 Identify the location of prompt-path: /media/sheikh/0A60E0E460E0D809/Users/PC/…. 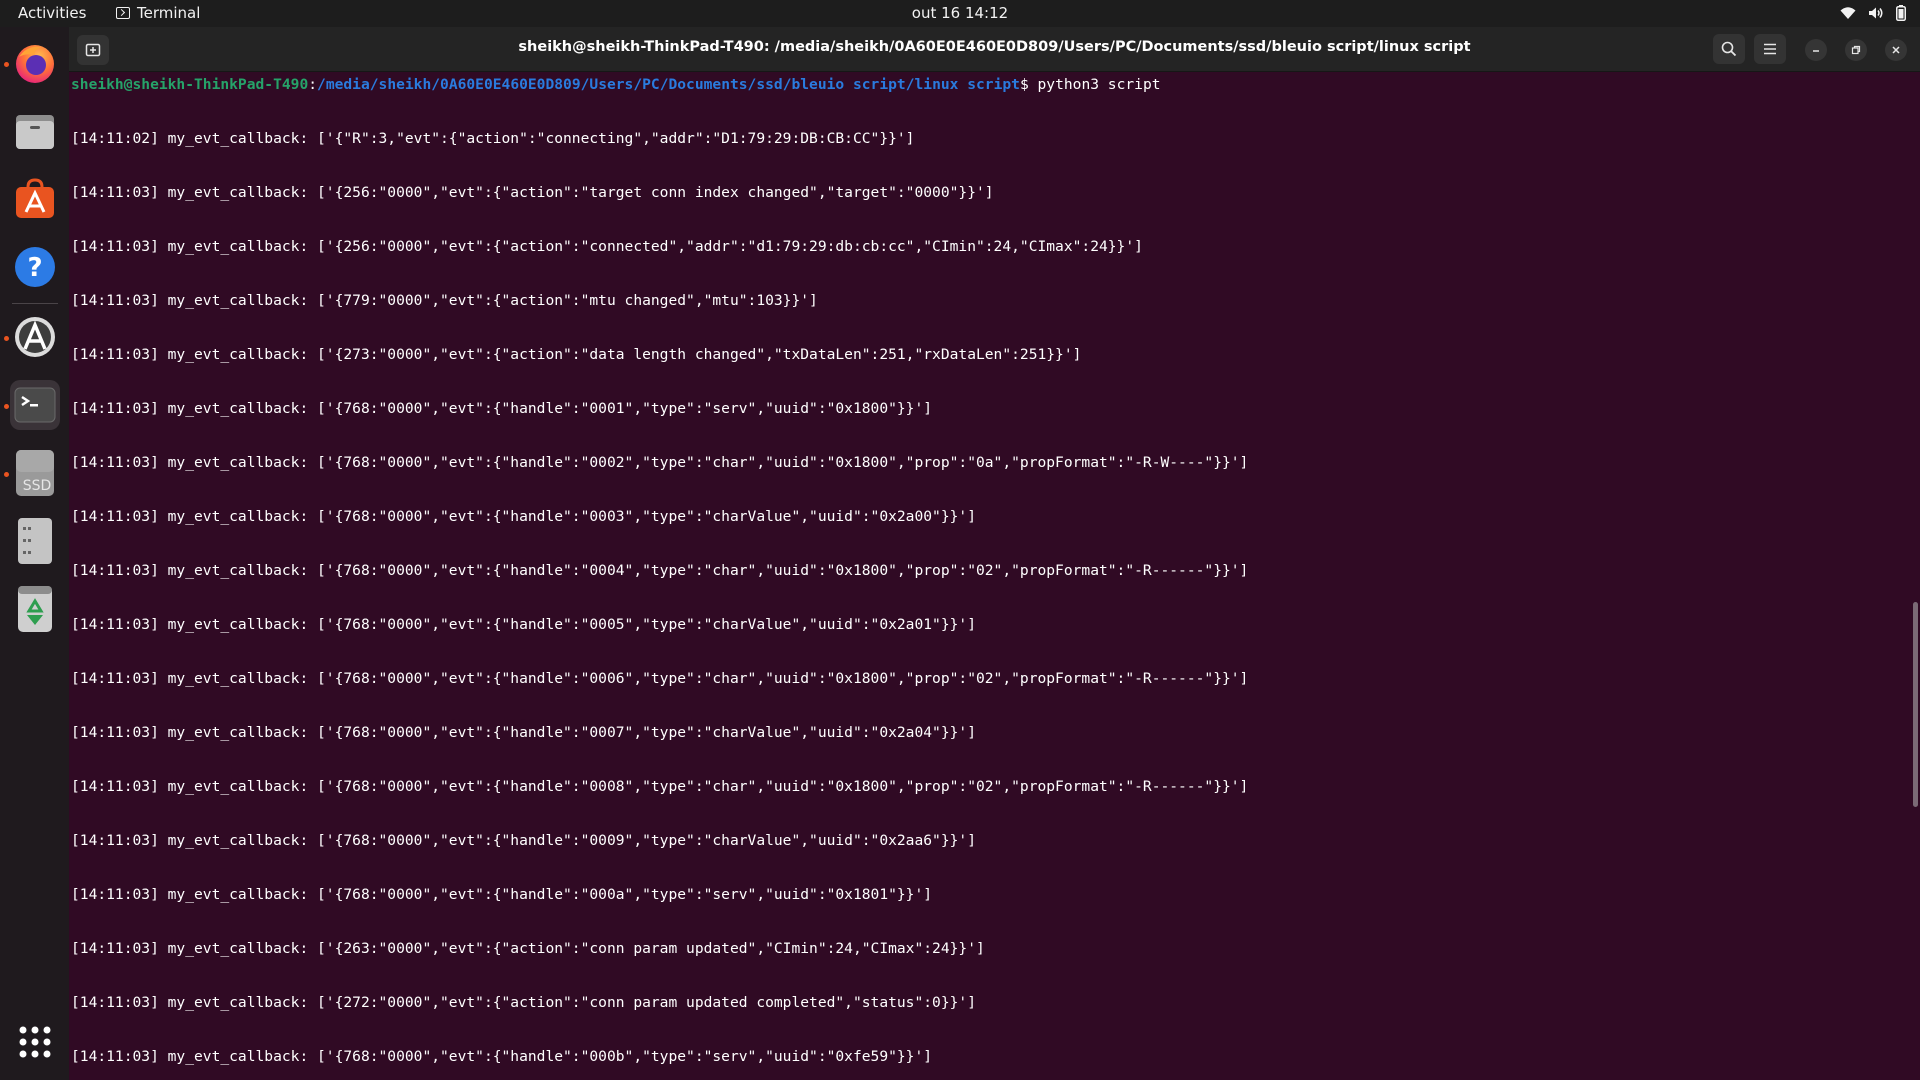
(668, 84).